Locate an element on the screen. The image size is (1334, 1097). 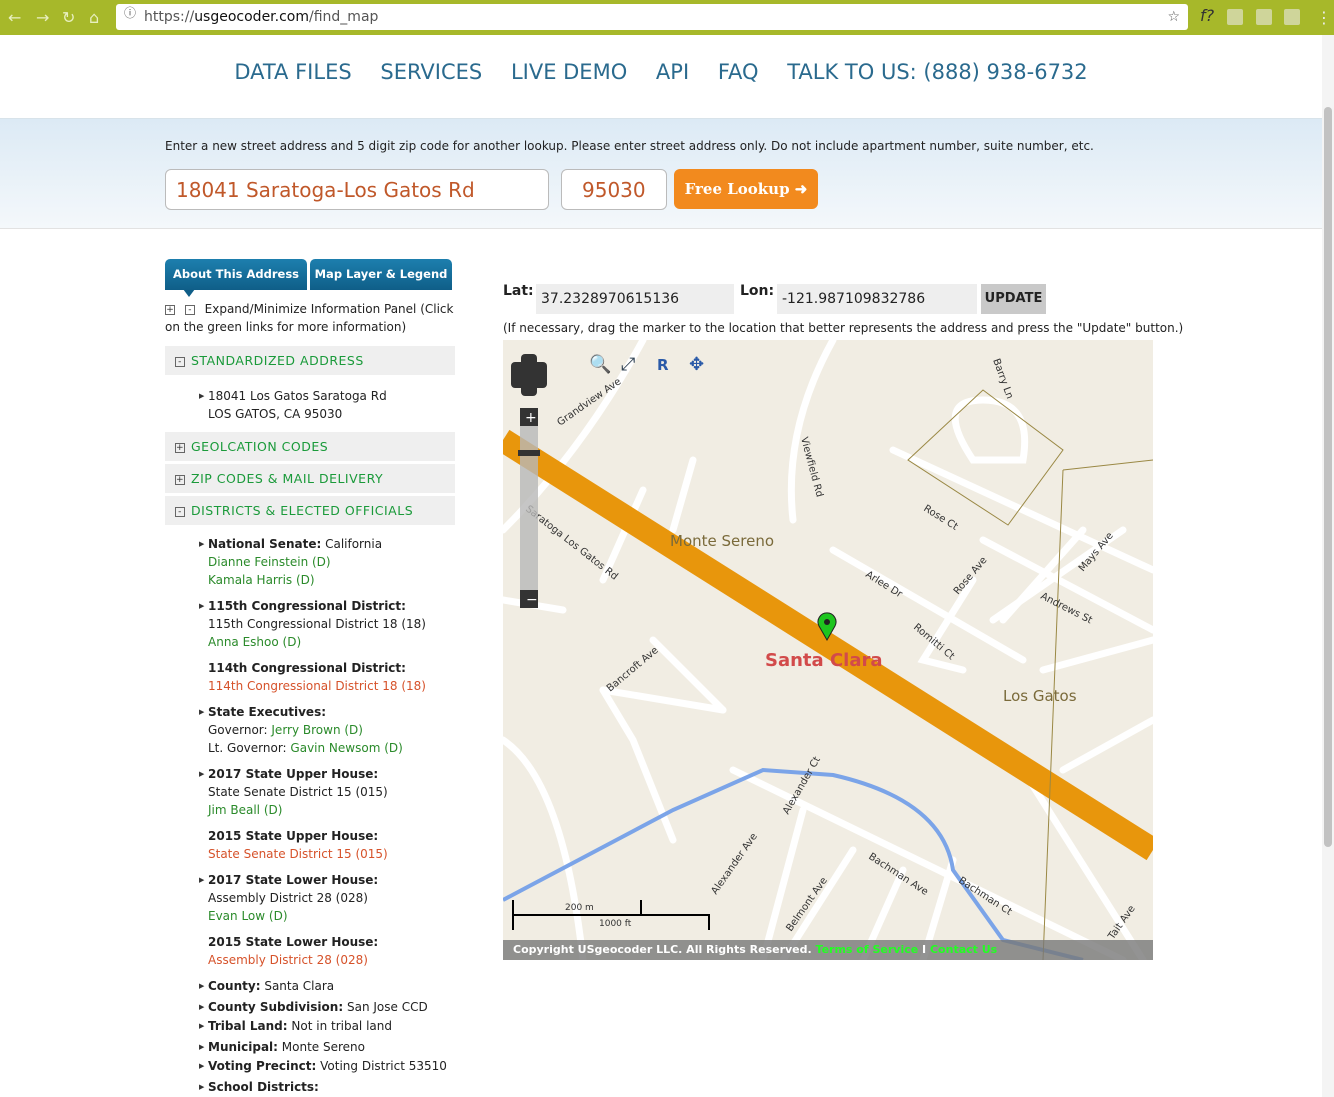
url-scheme: https:// is located at coordinates (169, 17).